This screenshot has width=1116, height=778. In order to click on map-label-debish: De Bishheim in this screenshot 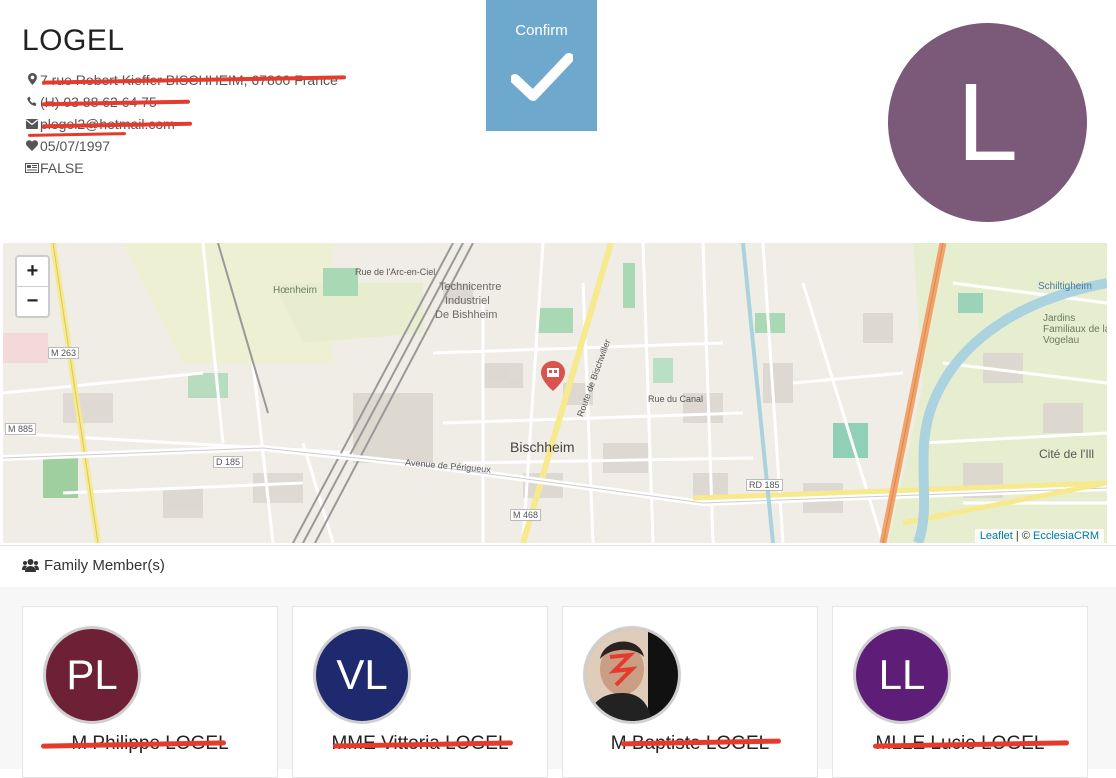, I will do `click(466, 315)`.